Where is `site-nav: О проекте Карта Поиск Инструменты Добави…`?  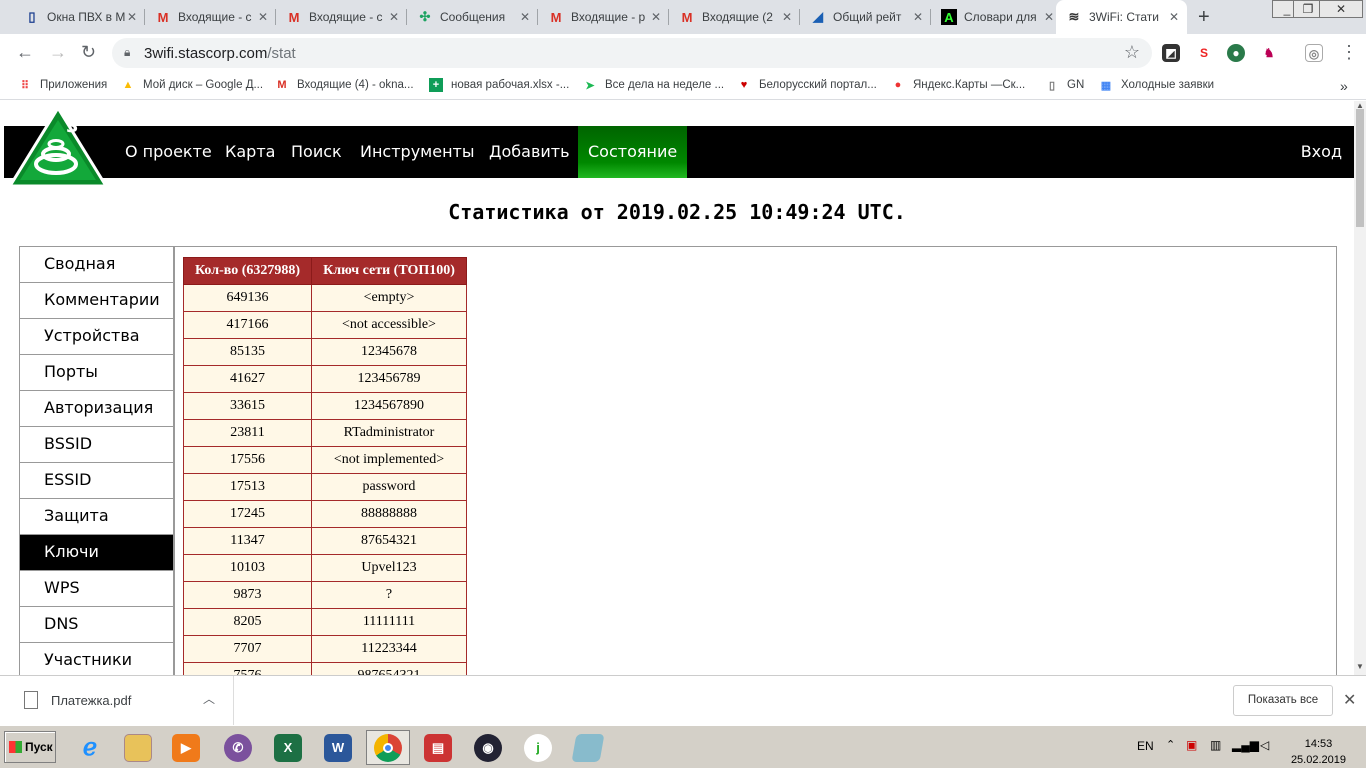
site-nav: О проекте Карта Поиск Инструменты Добави… is located at coordinates (679, 152).